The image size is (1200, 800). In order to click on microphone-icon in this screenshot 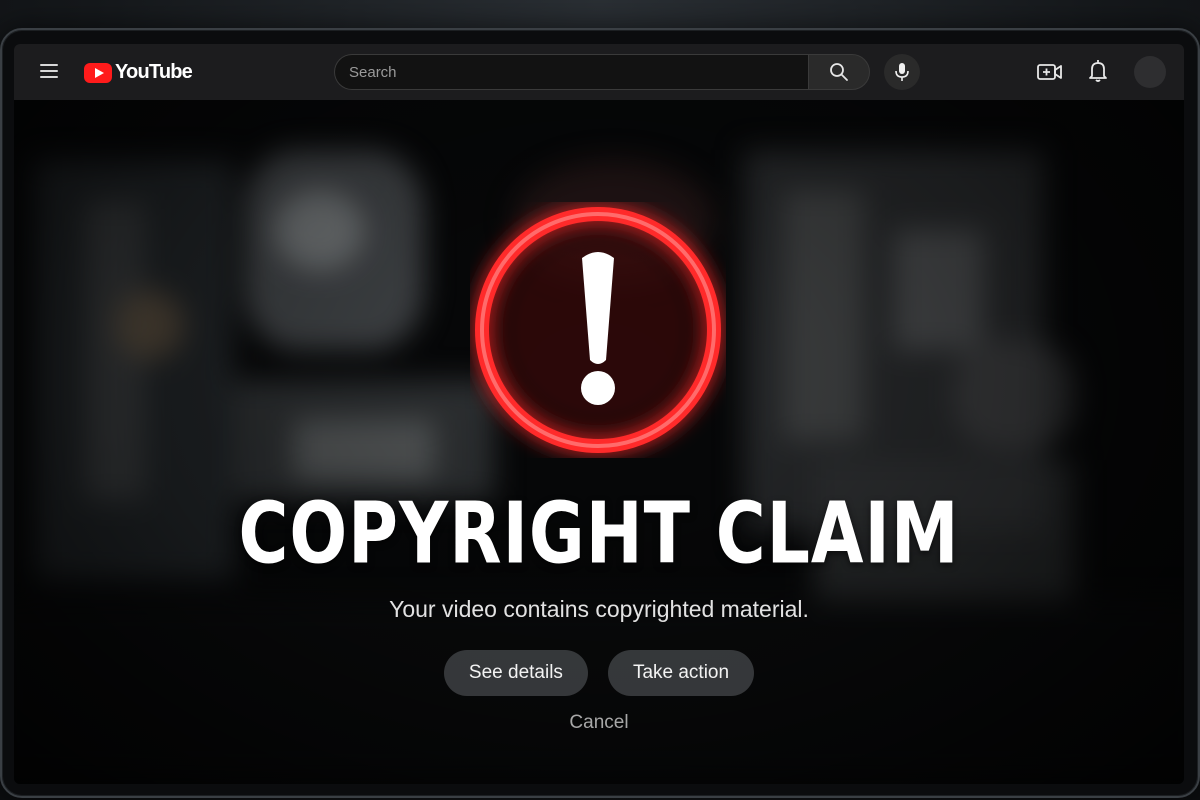, I will do `click(902, 72)`.